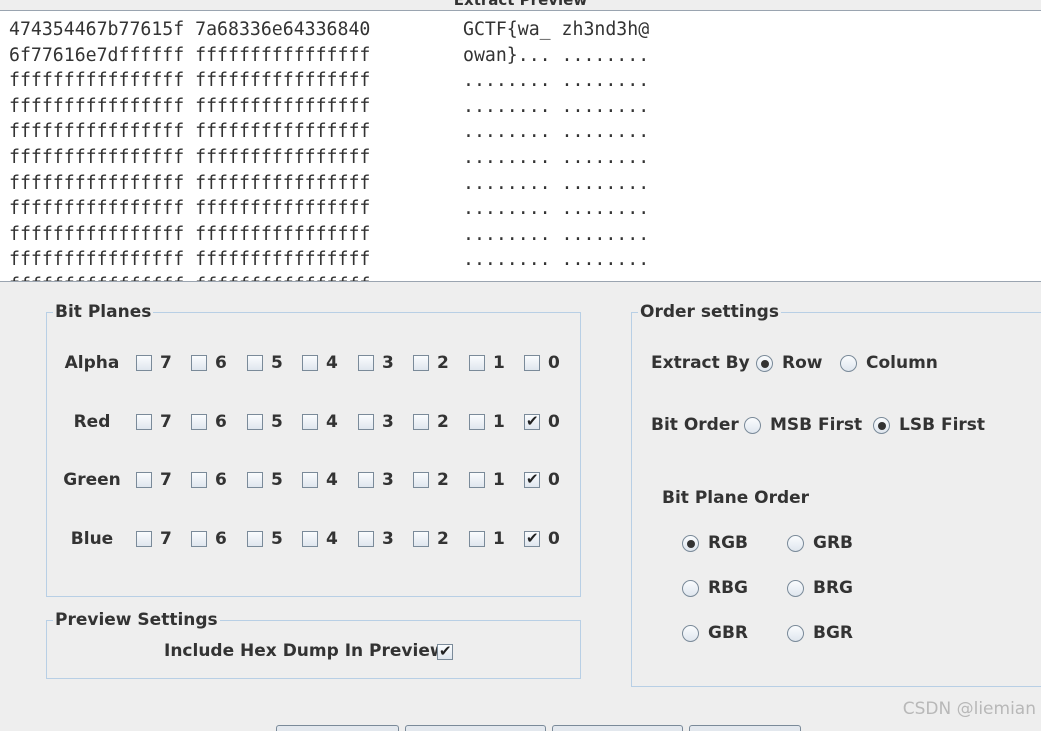 The width and height of the screenshot is (1041, 731). Describe the element at coordinates (795, 543) in the screenshot. I see `bit-plane-order-grb-radio` at that location.